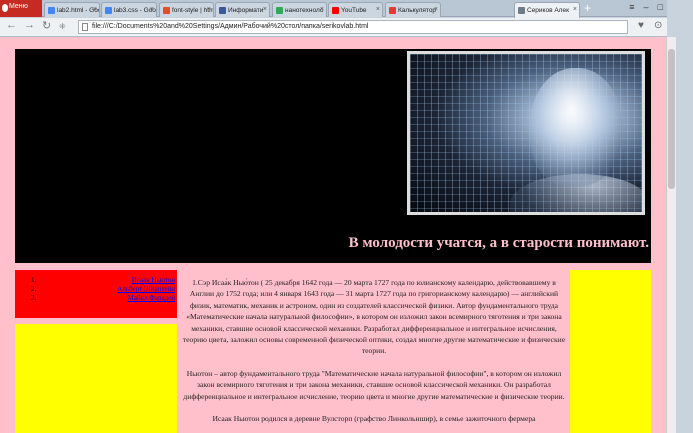  I want to click on tab-menu-icon: ≡, so click(631, 9).